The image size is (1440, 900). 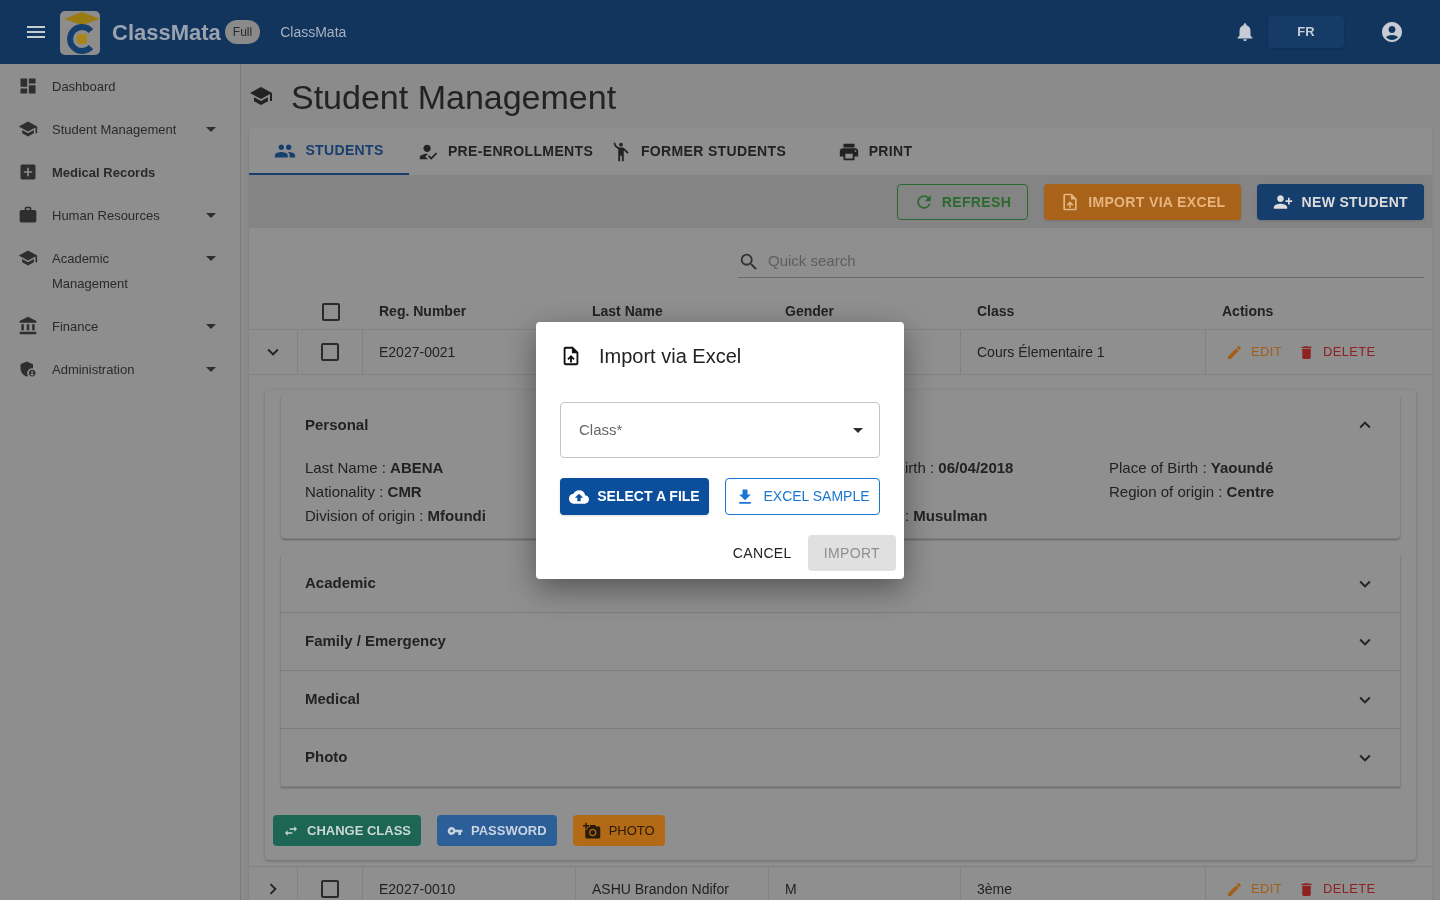 What do you see at coordinates (698, 151) in the screenshot?
I see `tab: FORMER STUDENTS` at bounding box center [698, 151].